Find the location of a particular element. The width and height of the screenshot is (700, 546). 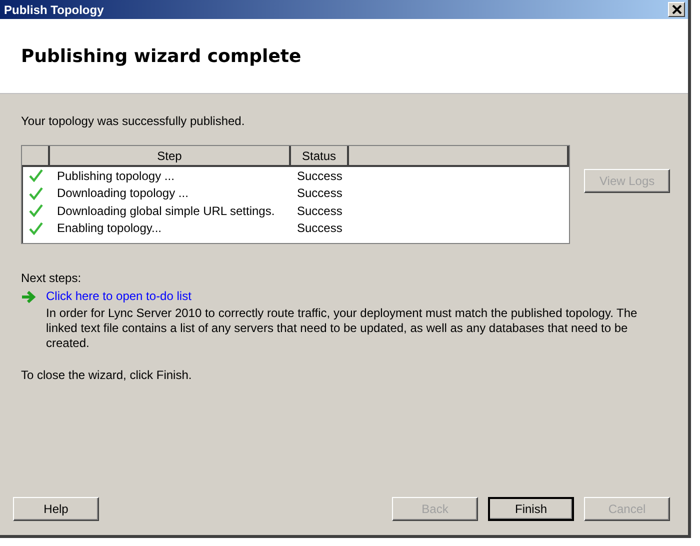

column-header: Status is located at coordinates (320, 155).